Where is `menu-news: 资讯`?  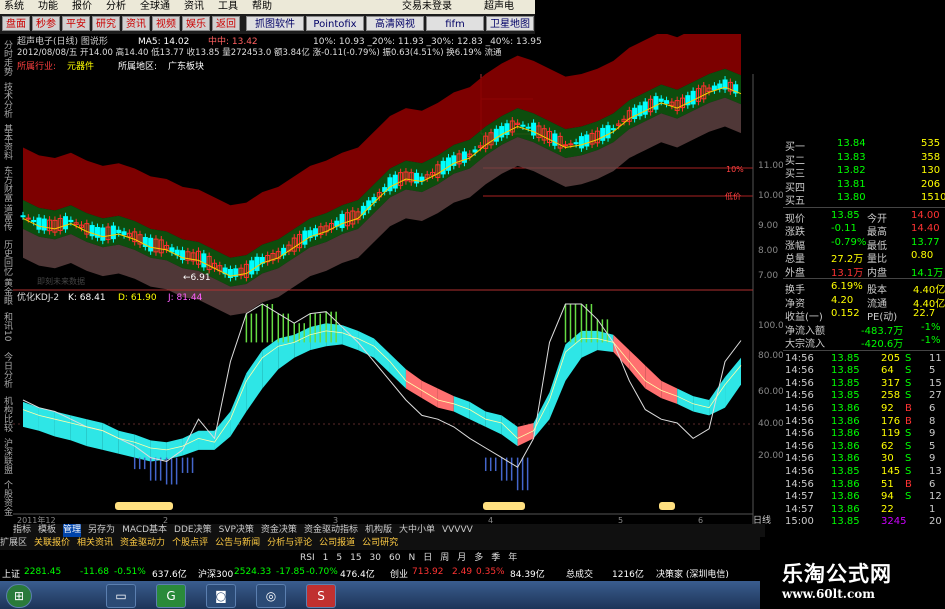 menu-news: 资讯 is located at coordinates (194, 7).